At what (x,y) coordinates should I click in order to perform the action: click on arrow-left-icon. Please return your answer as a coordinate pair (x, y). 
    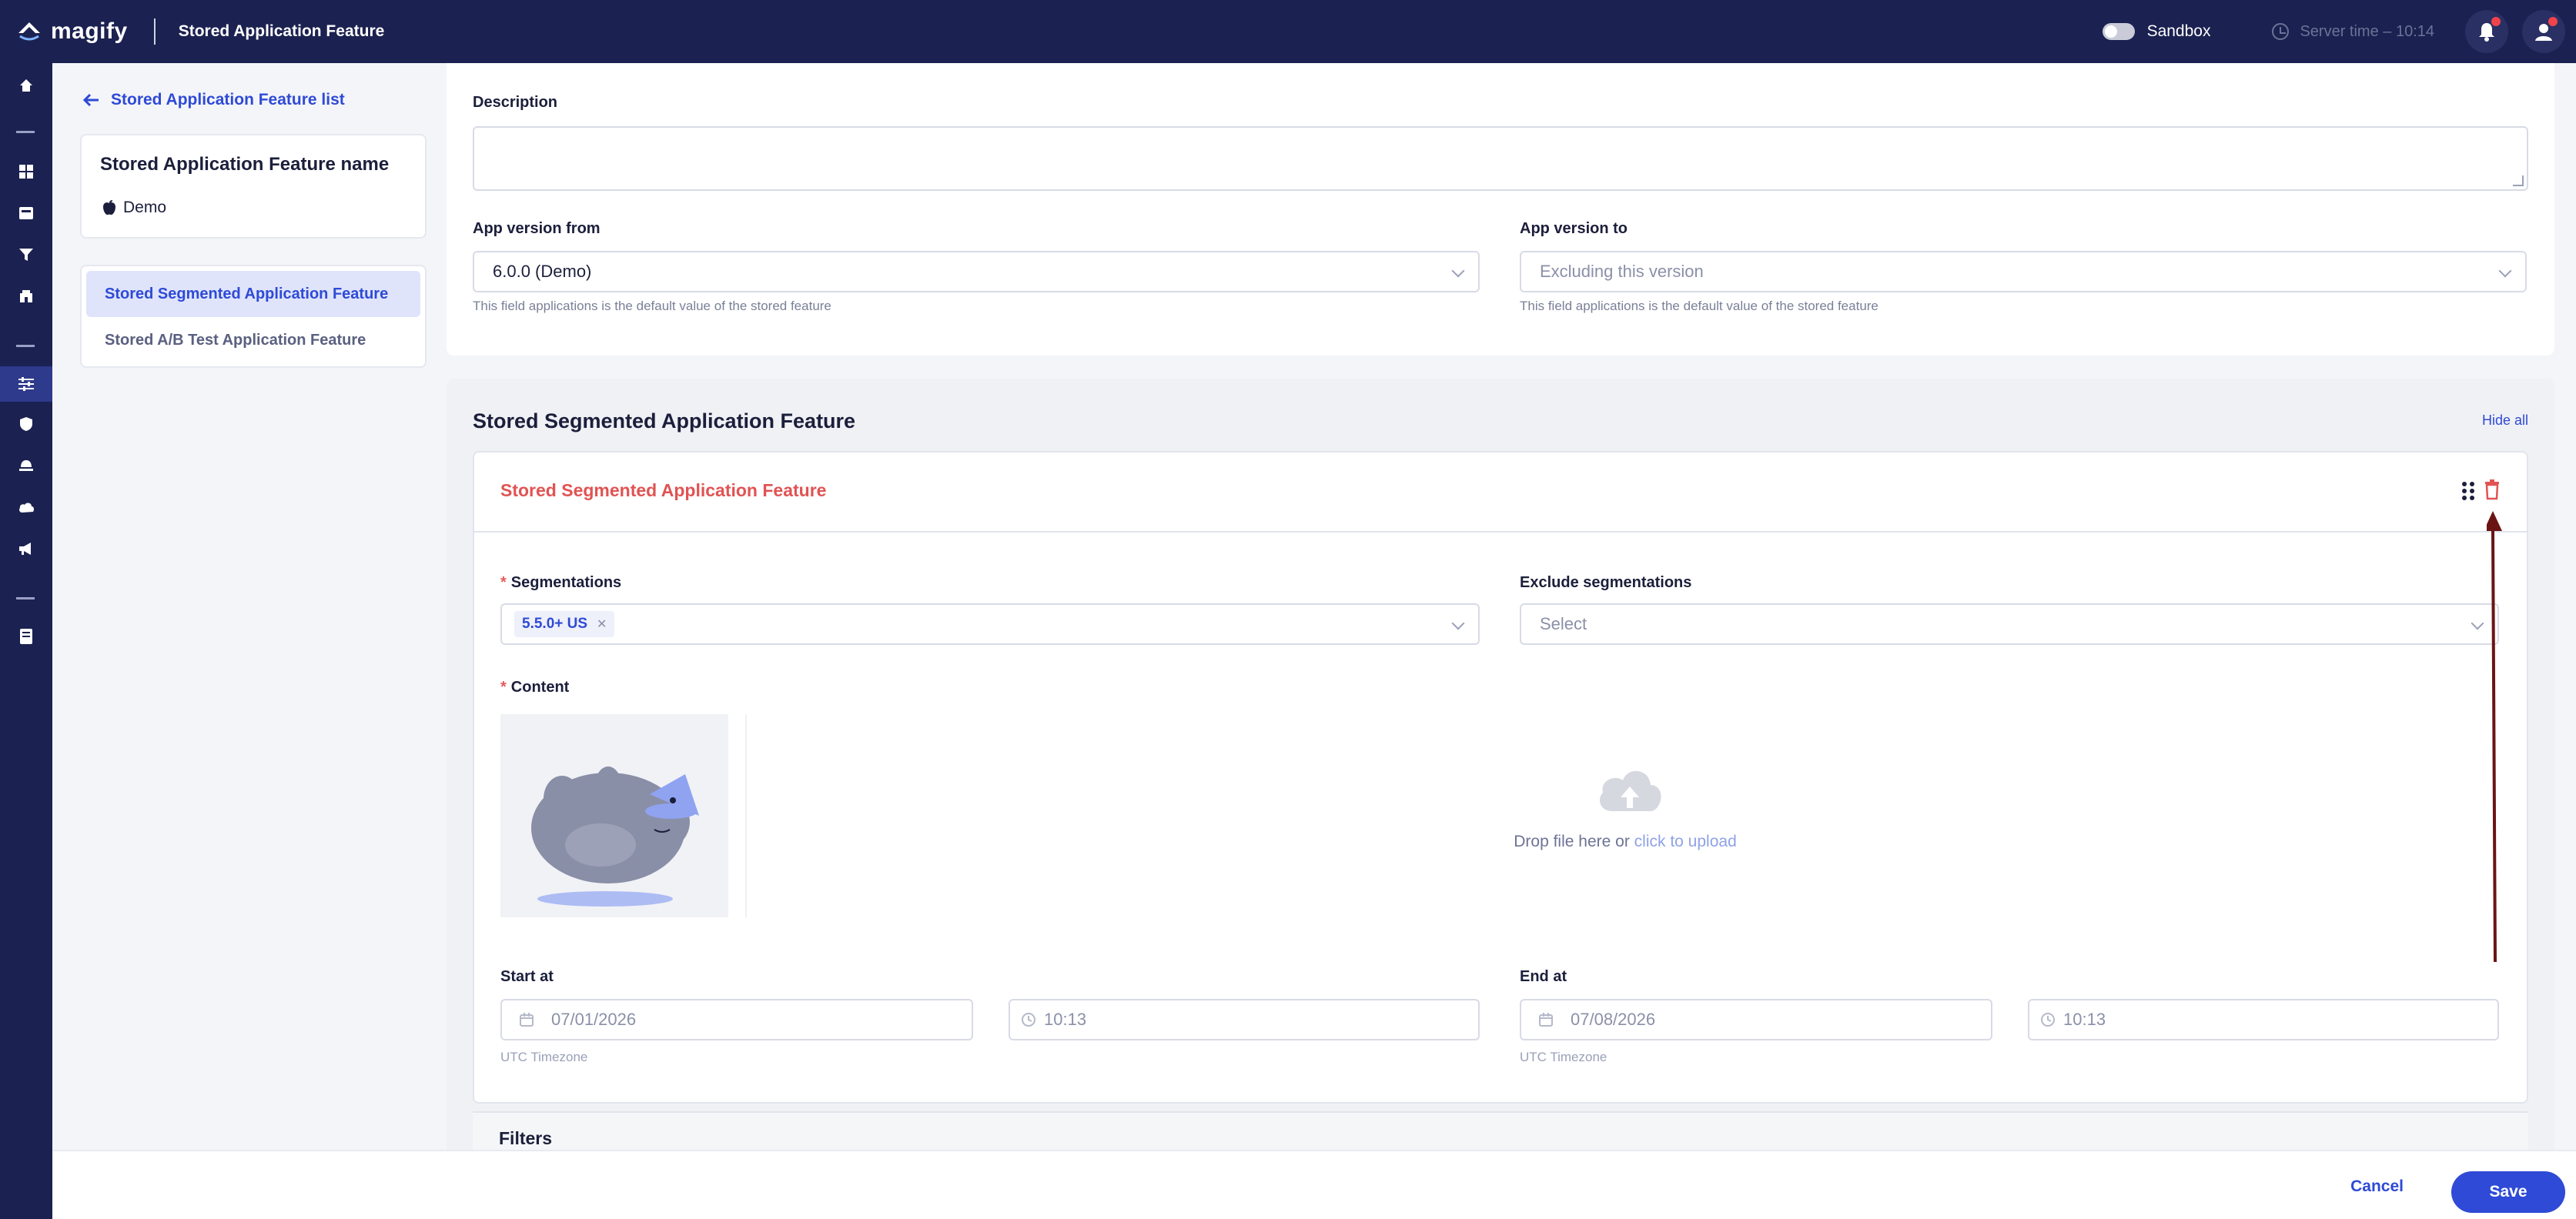
    Looking at the image, I should click on (91, 100).